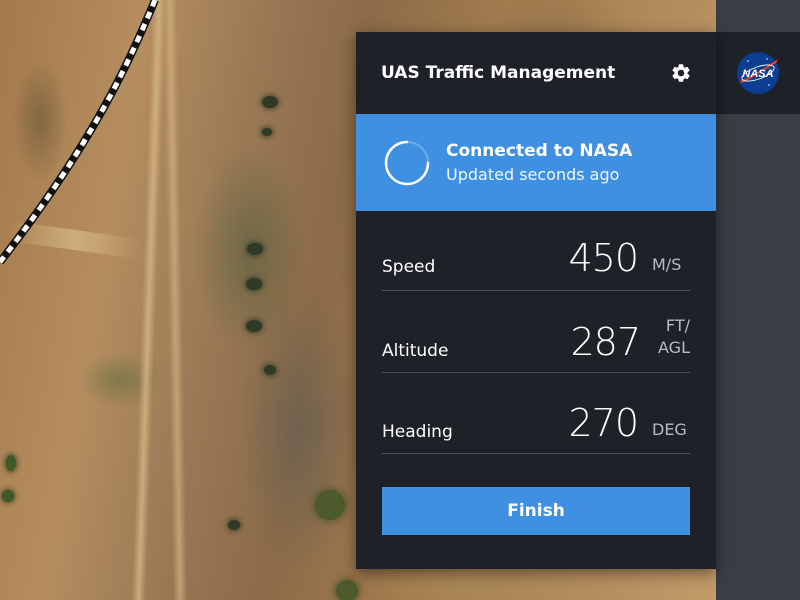 The height and width of the screenshot is (600, 800). I want to click on metric-unit: DEG, so click(669, 429).